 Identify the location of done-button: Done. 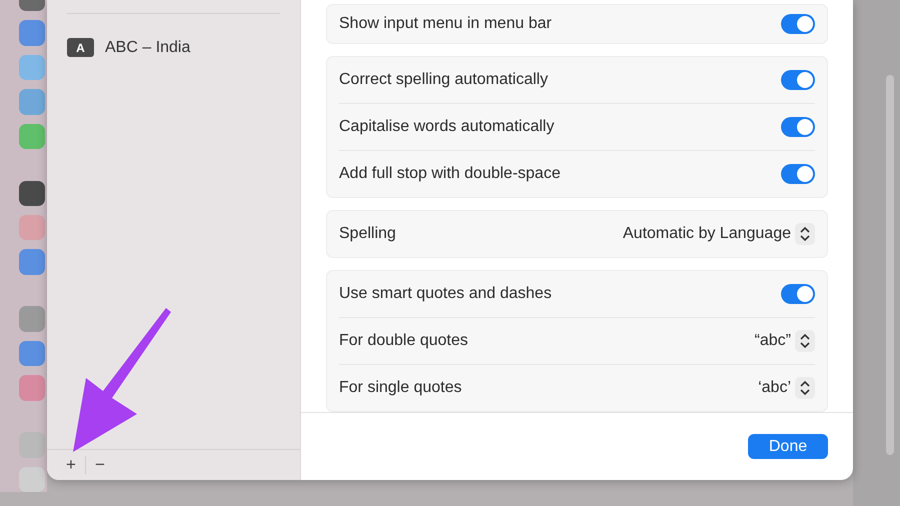
(788, 446).